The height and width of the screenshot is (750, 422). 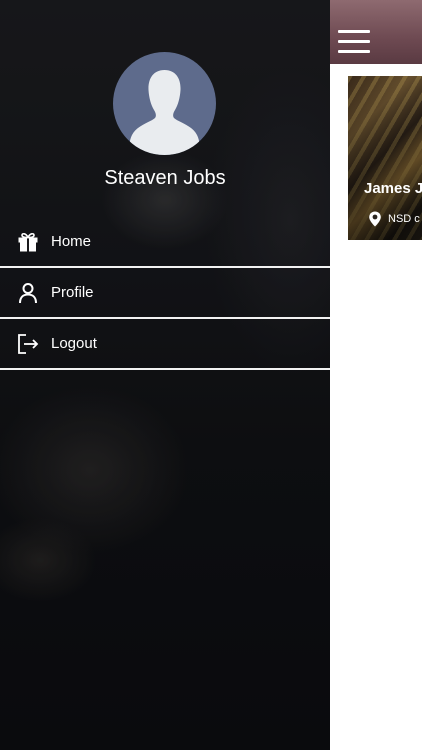 I want to click on menu-item-label: Logout, so click(x=74, y=343).